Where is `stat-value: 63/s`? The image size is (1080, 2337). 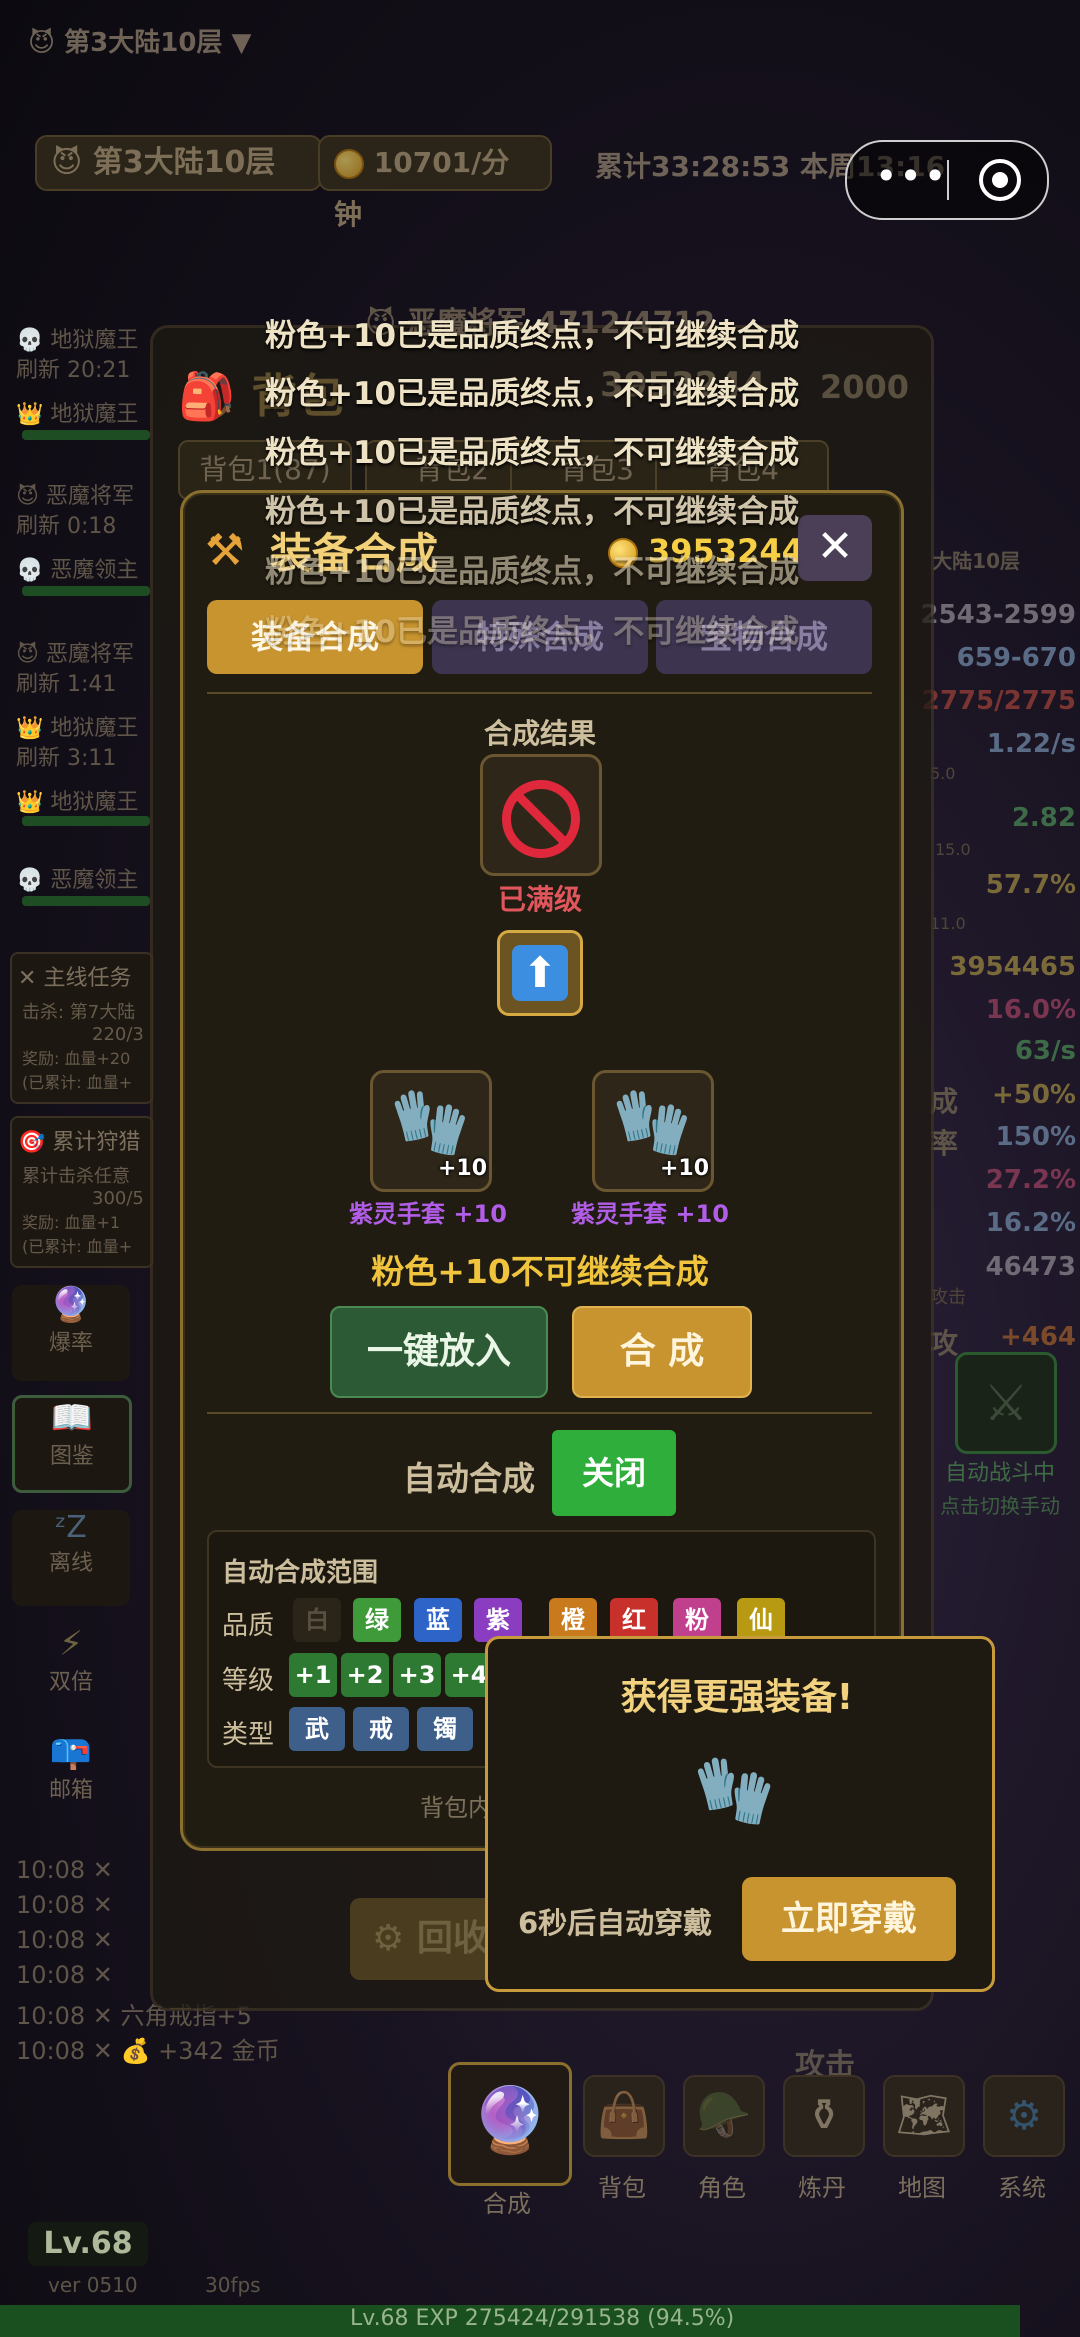
stat-value: 63/s is located at coordinates (1045, 1051).